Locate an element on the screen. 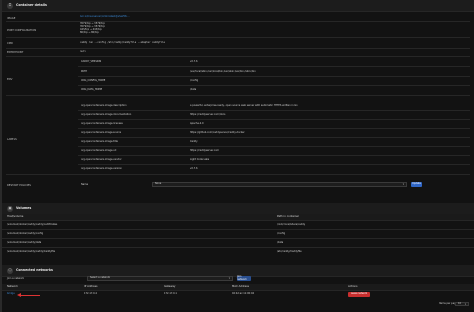 The image size is (474, 312). gateway-column-header: Gateway is located at coordinates (169, 286).